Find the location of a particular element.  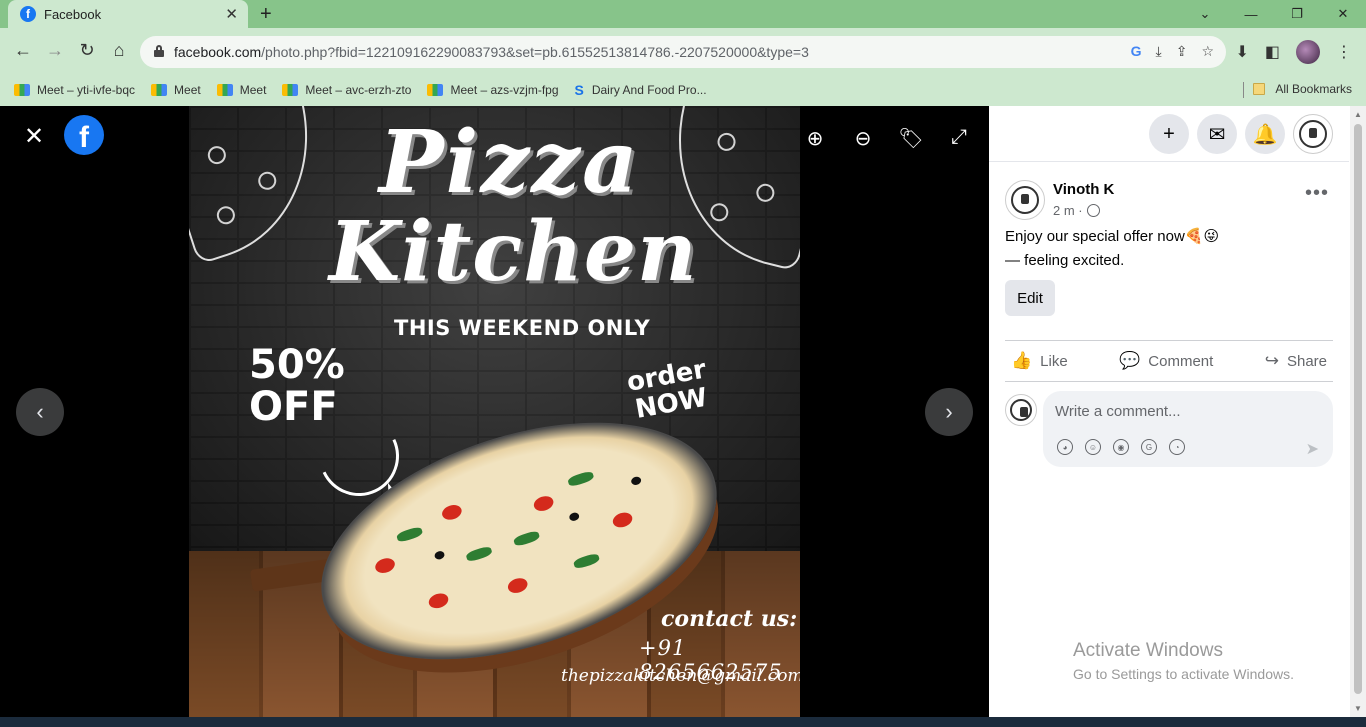

comment-tools: ◕ ☺ ◉ G ◔ is located at coordinates (1121, 447).